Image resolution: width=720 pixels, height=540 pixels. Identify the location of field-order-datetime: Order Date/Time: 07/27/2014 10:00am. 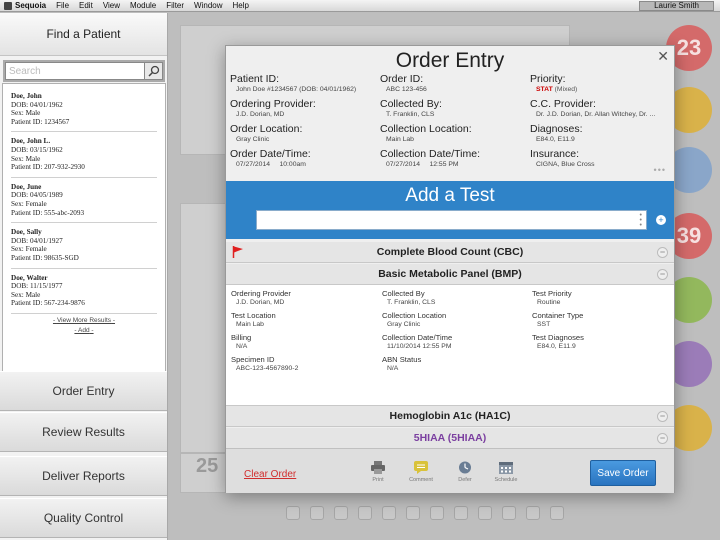
(270, 158).